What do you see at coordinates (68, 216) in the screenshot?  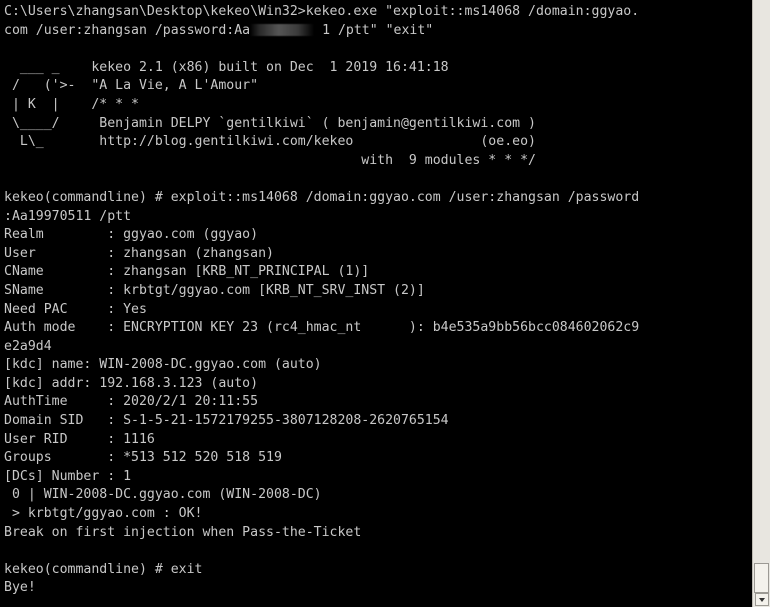 I see `command-line: :Aa19970511 /ptt` at bounding box center [68, 216].